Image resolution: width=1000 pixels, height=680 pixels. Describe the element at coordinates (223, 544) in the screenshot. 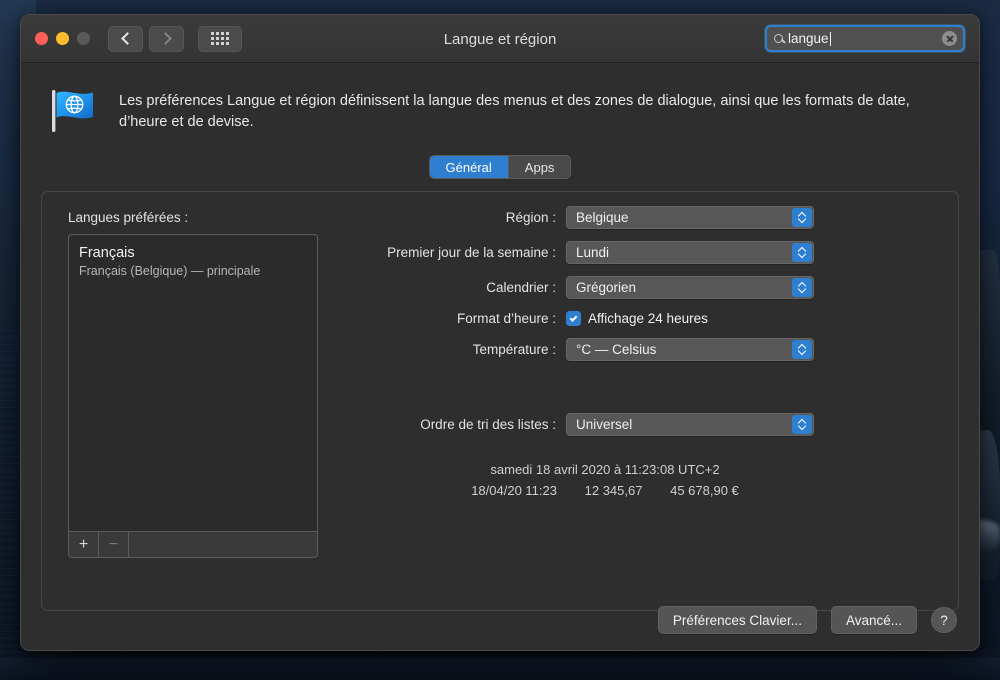

I see `list-footer-filler` at that location.